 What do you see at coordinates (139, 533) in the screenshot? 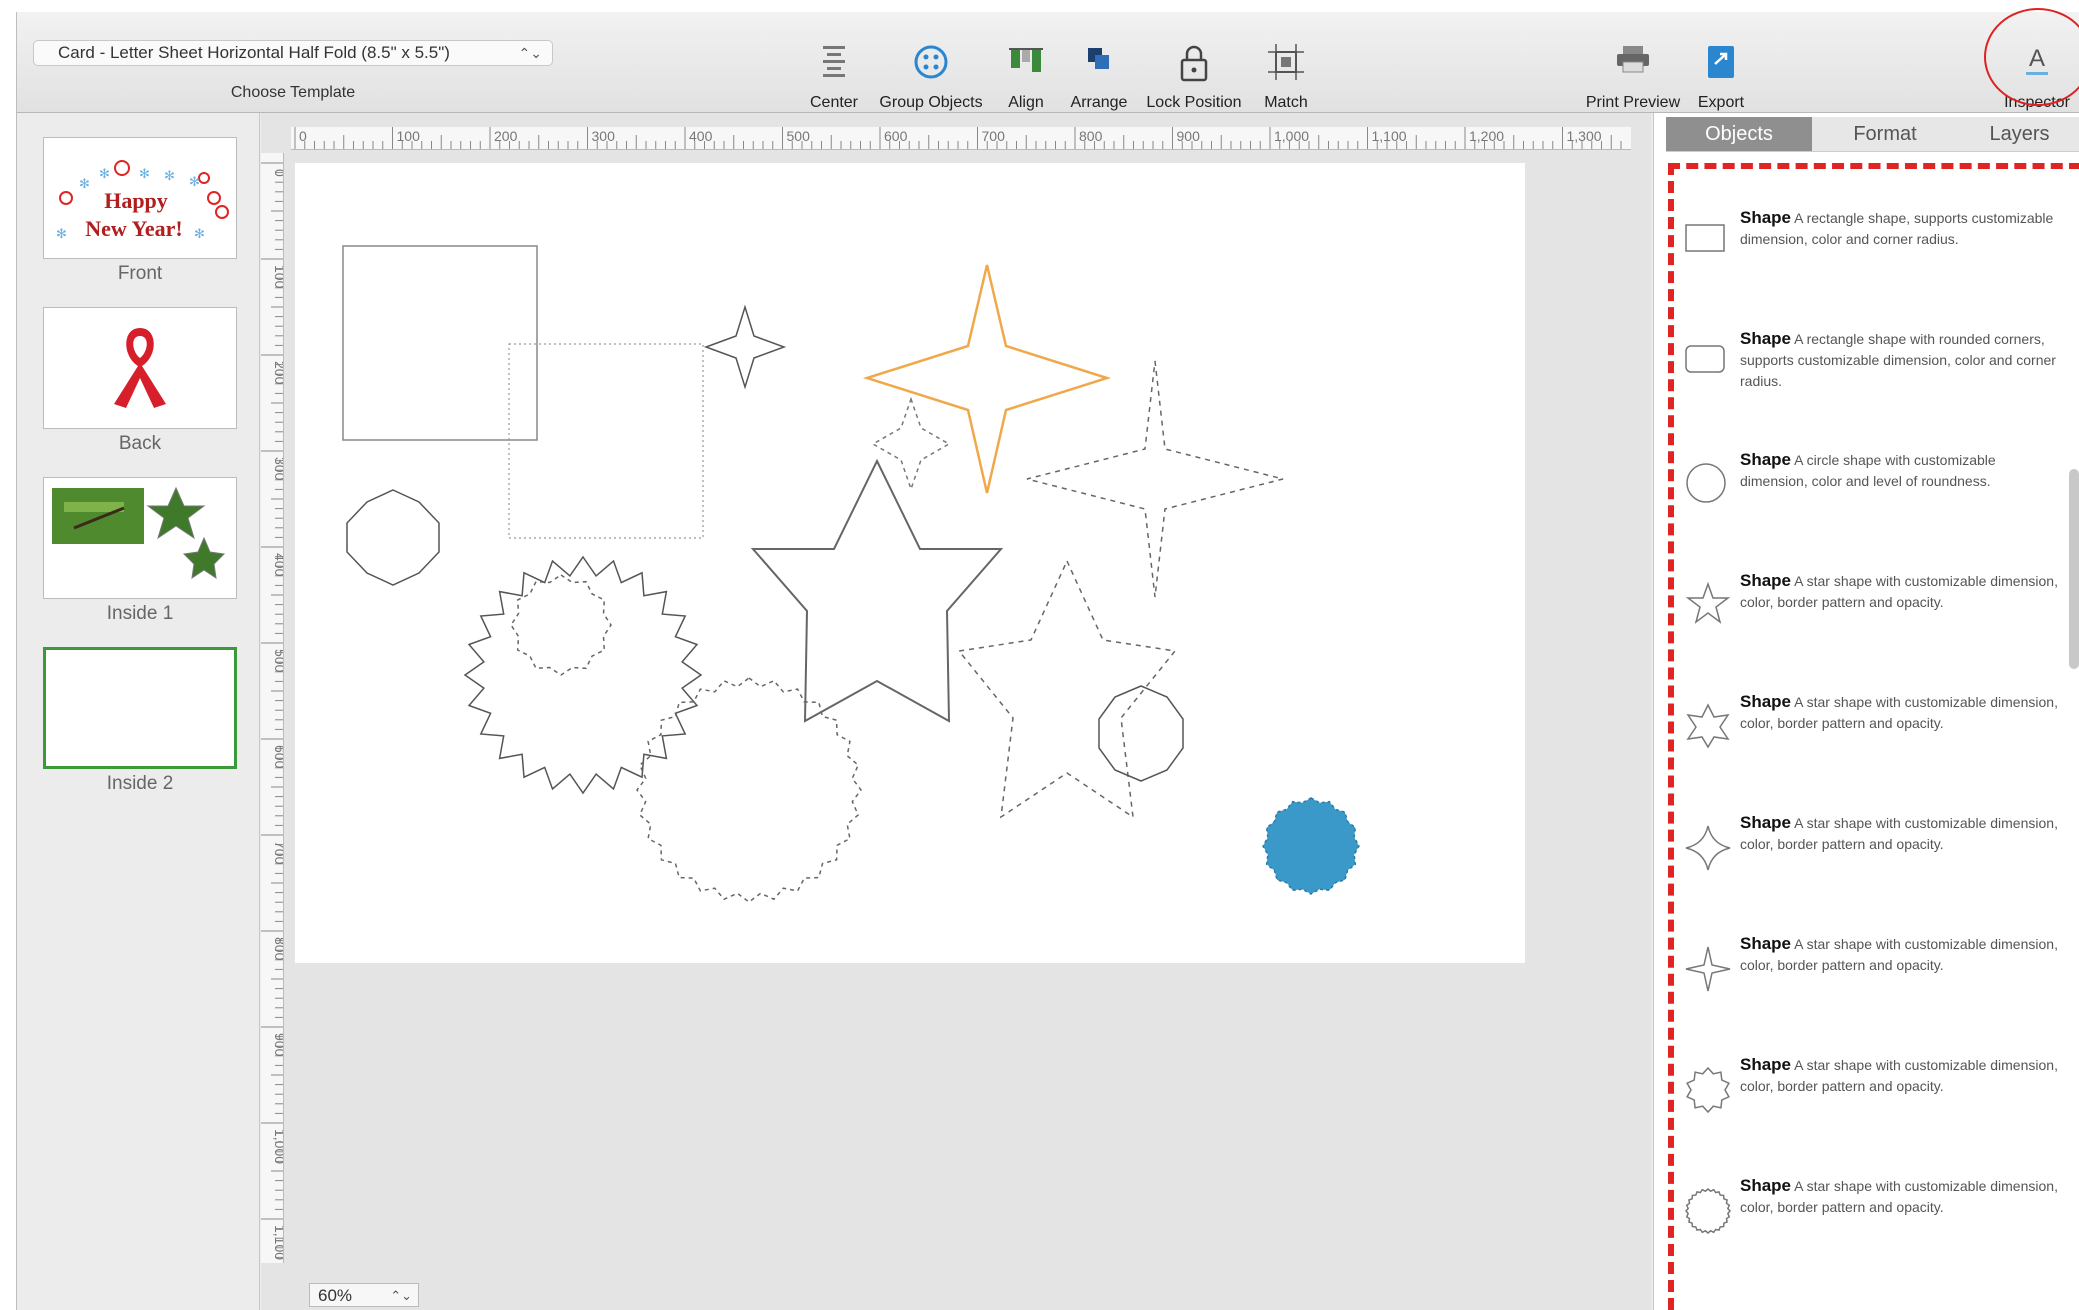
I see `inside-1-photo-preview` at bounding box center [139, 533].